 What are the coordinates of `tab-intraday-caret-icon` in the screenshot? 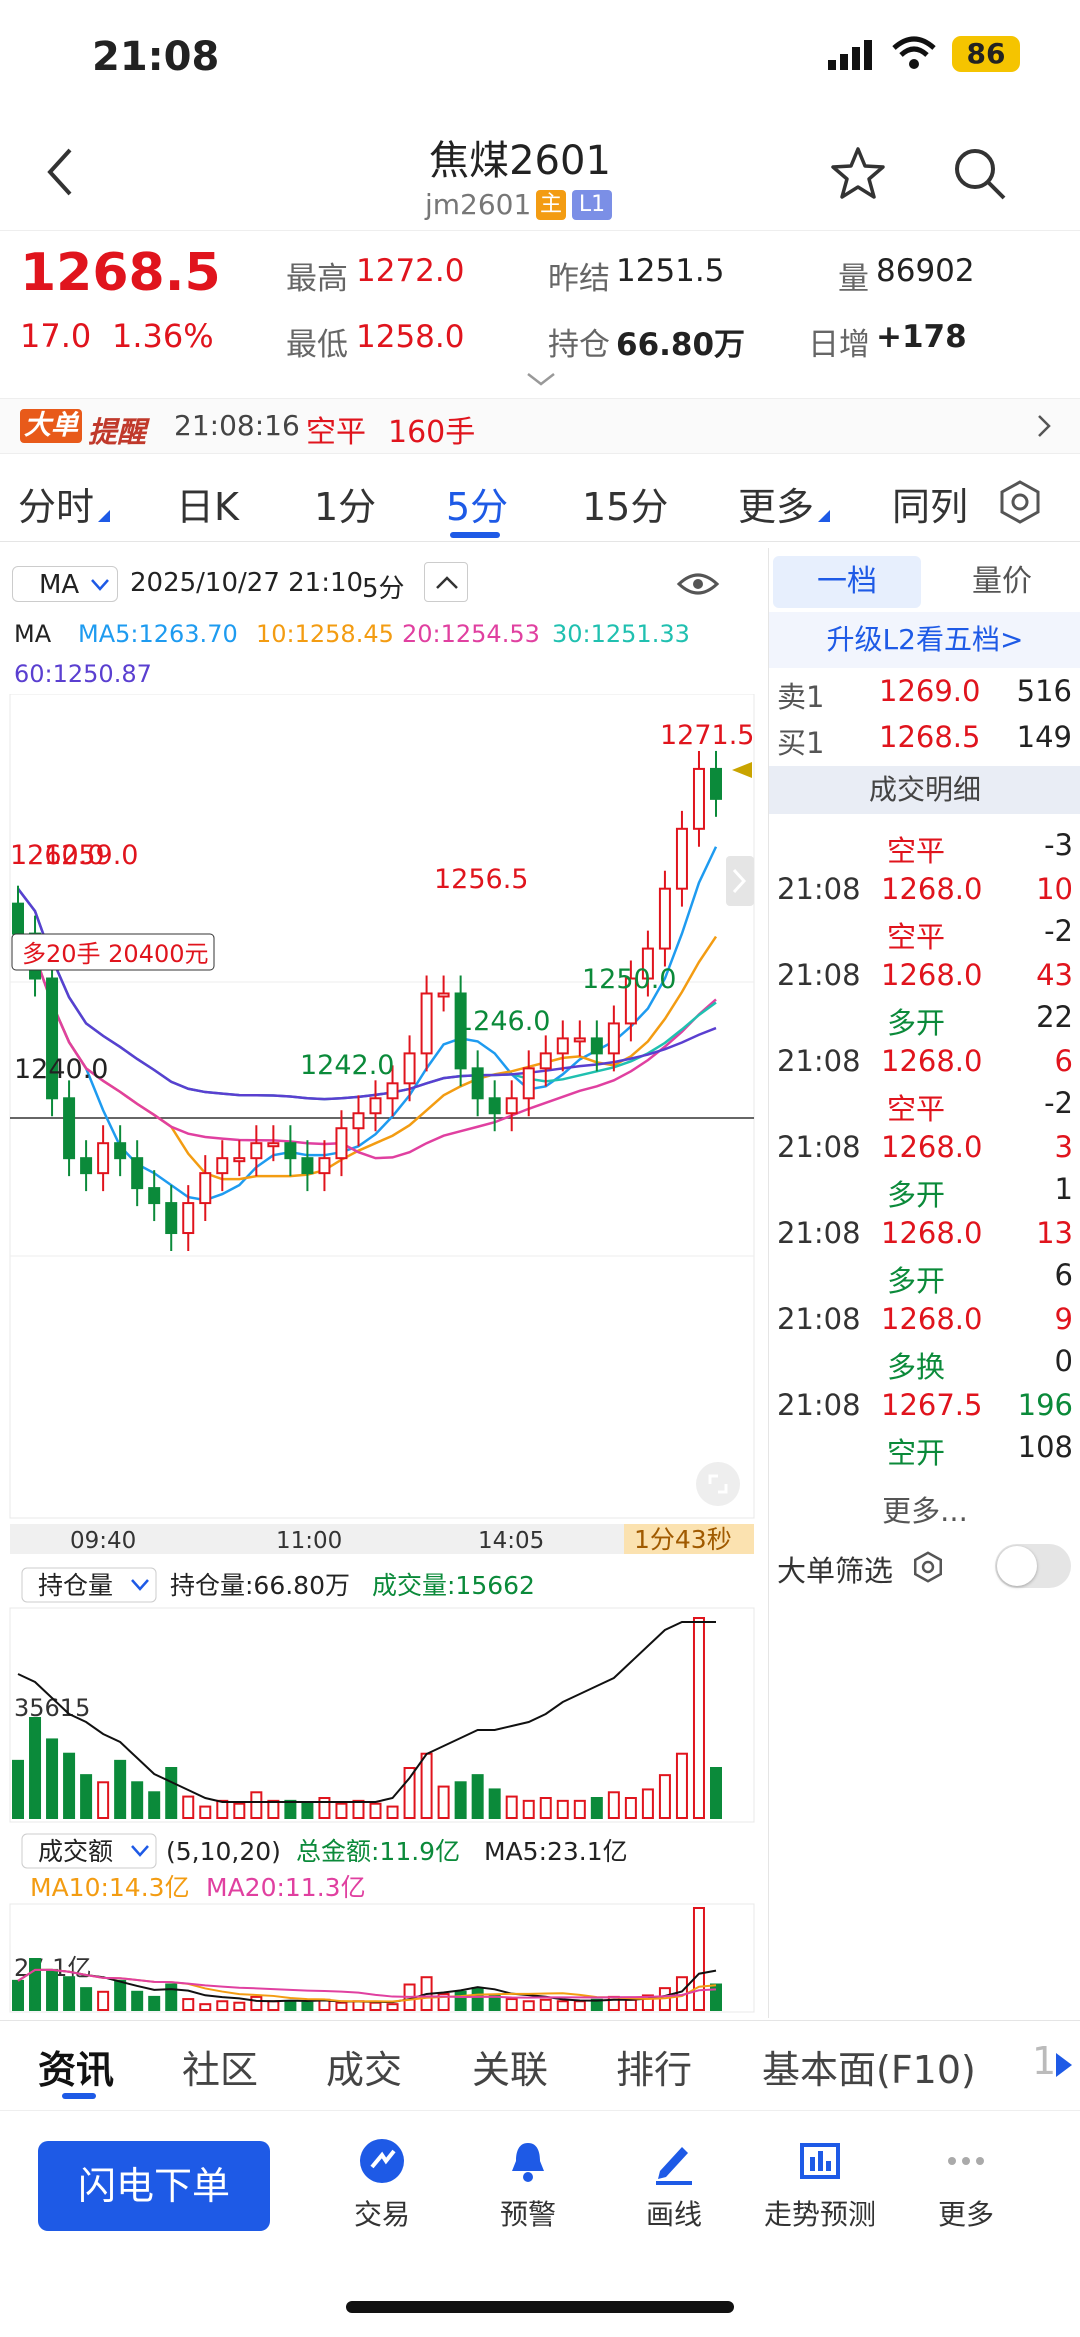 It's located at (104, 516).